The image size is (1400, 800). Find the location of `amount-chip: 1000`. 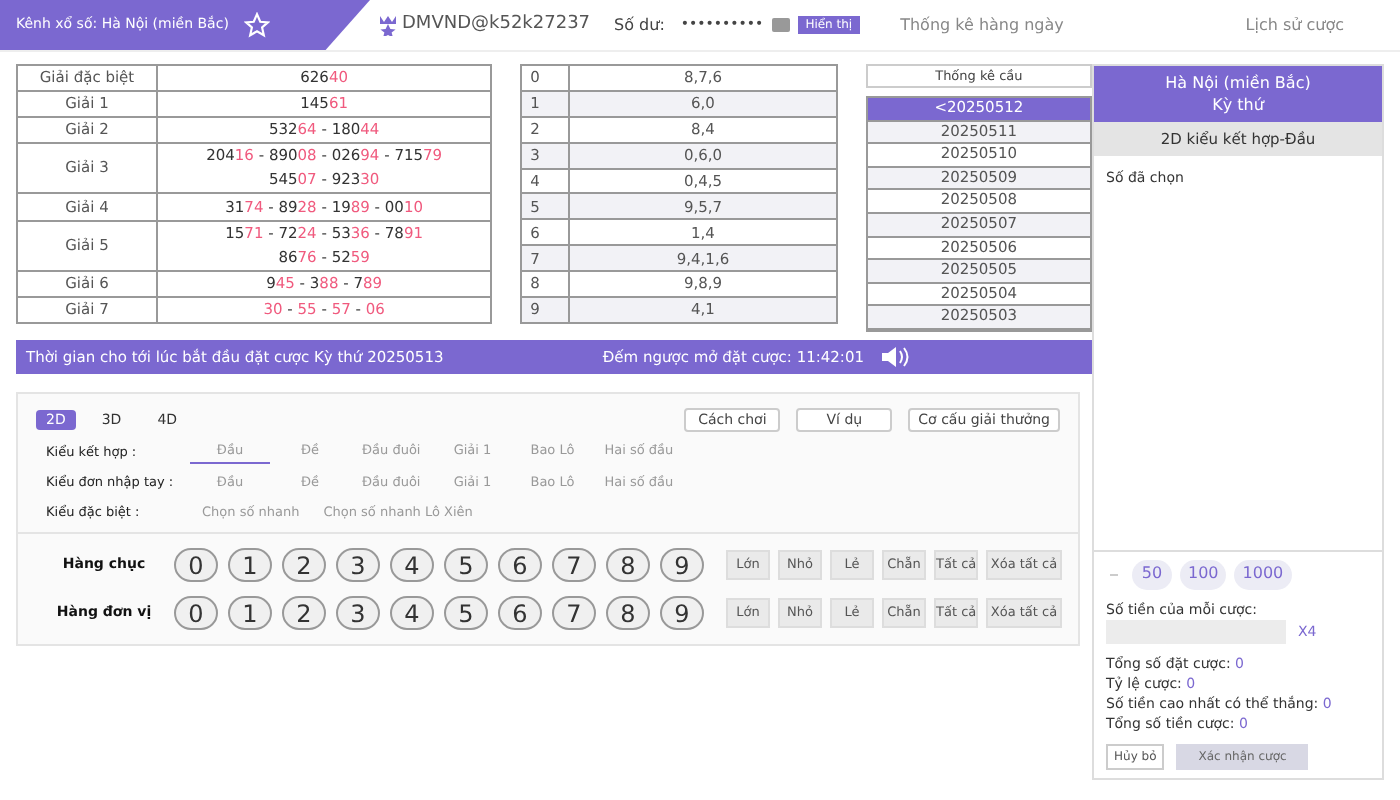

amount-chip: 1000 is located at coordinates (1263, 574).